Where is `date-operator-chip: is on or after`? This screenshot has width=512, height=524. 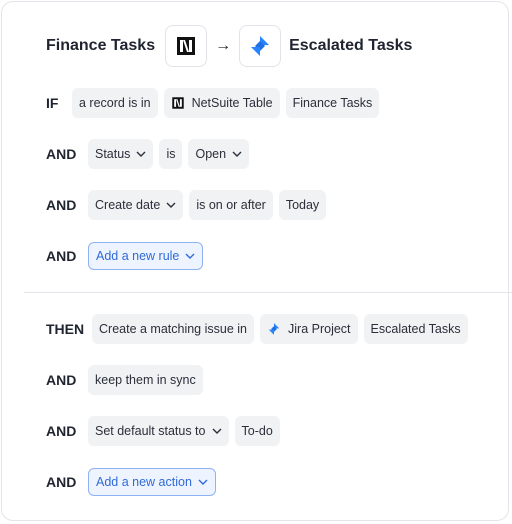 date-operator-chip: is on or after is located at coordinates (231, 205).